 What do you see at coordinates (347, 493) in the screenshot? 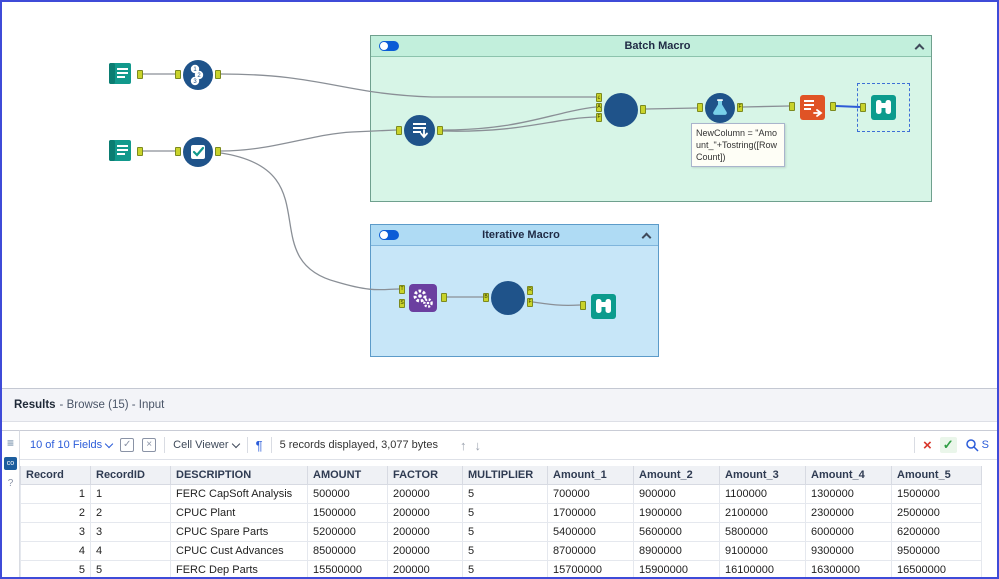
I see `table-cell: 500000` at bounding box center [347, 493].